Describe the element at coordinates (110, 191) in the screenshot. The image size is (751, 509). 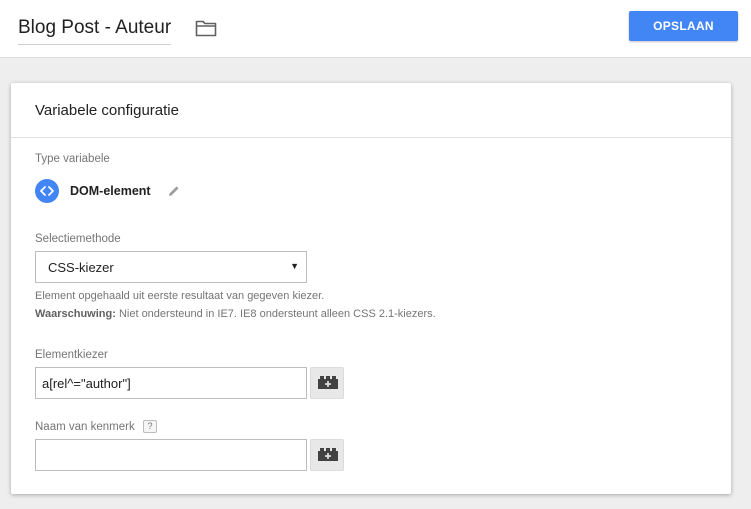
I see `variable-type-name: DOM-element` at that location.